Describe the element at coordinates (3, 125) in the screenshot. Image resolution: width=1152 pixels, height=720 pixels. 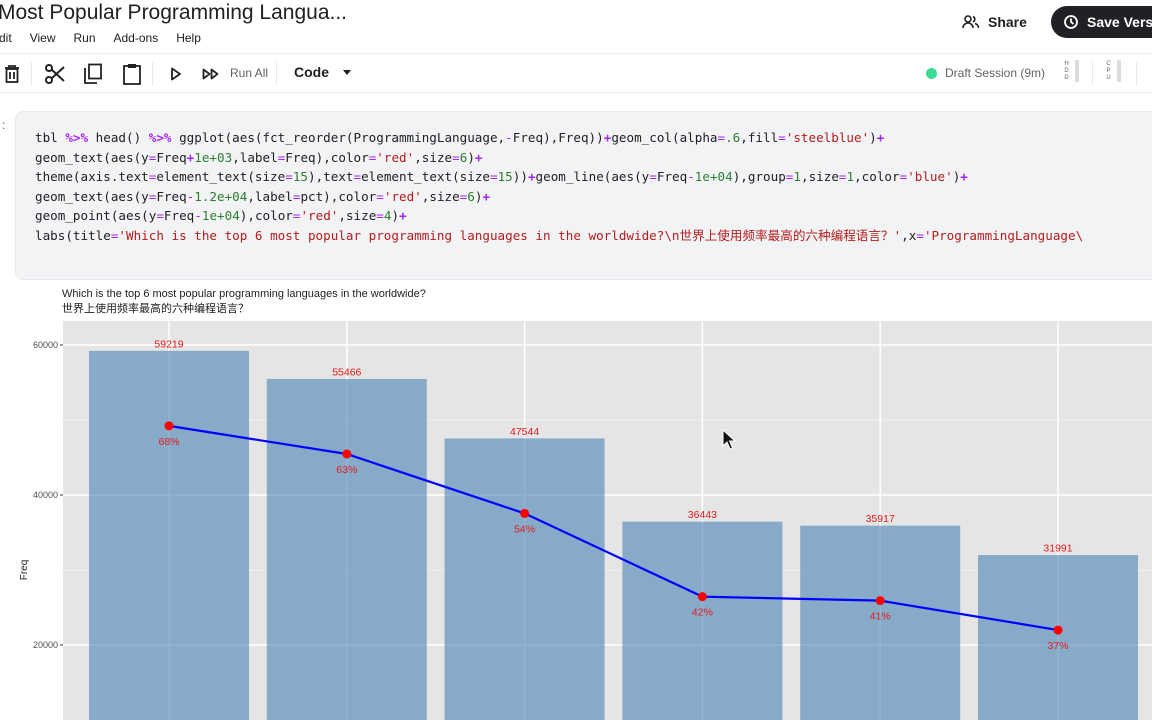
I see `cell-drag-handle: :` at that location.